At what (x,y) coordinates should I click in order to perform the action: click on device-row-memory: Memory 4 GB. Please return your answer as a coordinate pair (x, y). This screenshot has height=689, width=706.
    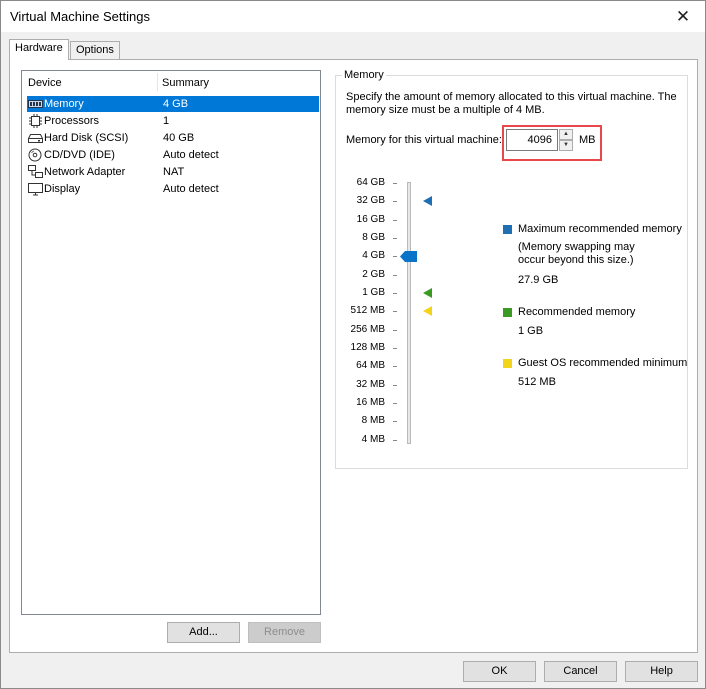
    Looking at the image, I should click on (173, 104).